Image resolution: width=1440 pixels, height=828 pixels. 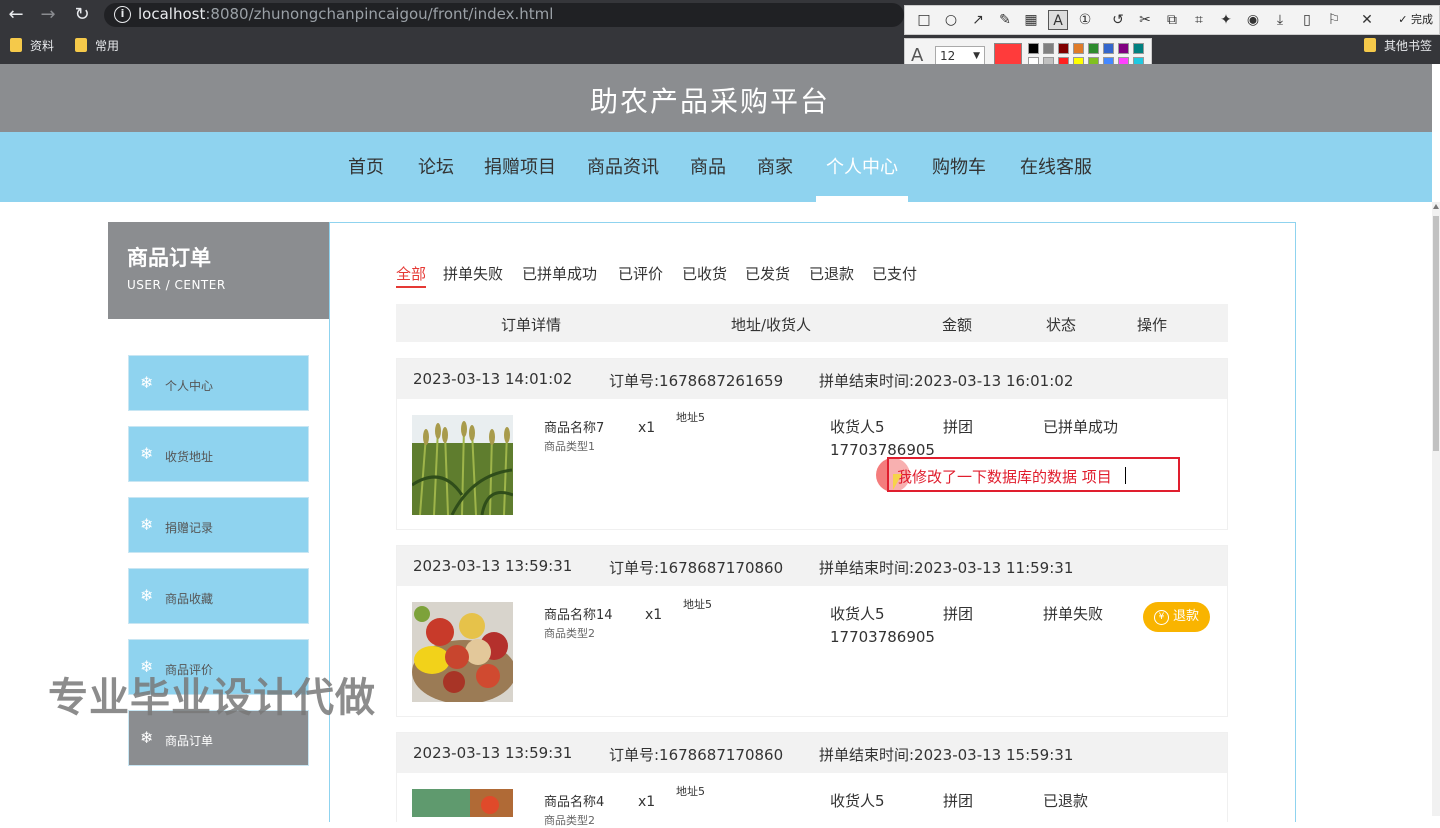 What do you see at coordinates (218, 383) in the screenshot?
I see `sidebar-item-user-center: ❄ 个人中心` at bounding box center [218, 383].